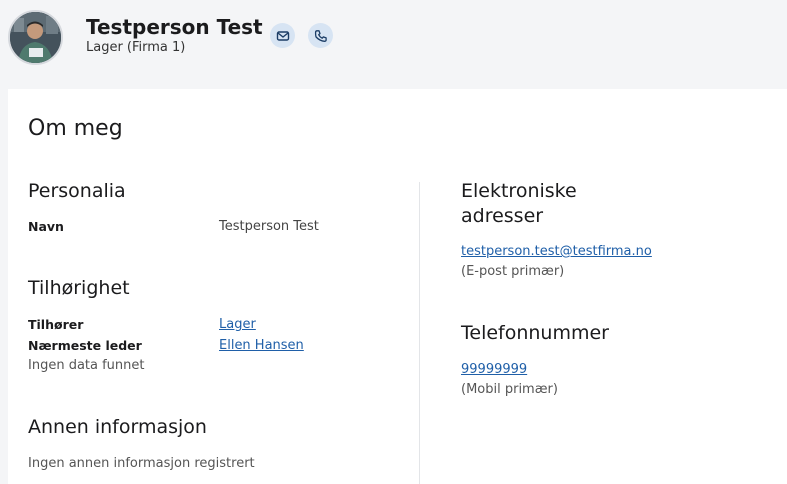  What do you see at coordinates (509, 389) in the screenshot?
I see `phone-type: (Mobil primær)` at bounding box center [509, 389].